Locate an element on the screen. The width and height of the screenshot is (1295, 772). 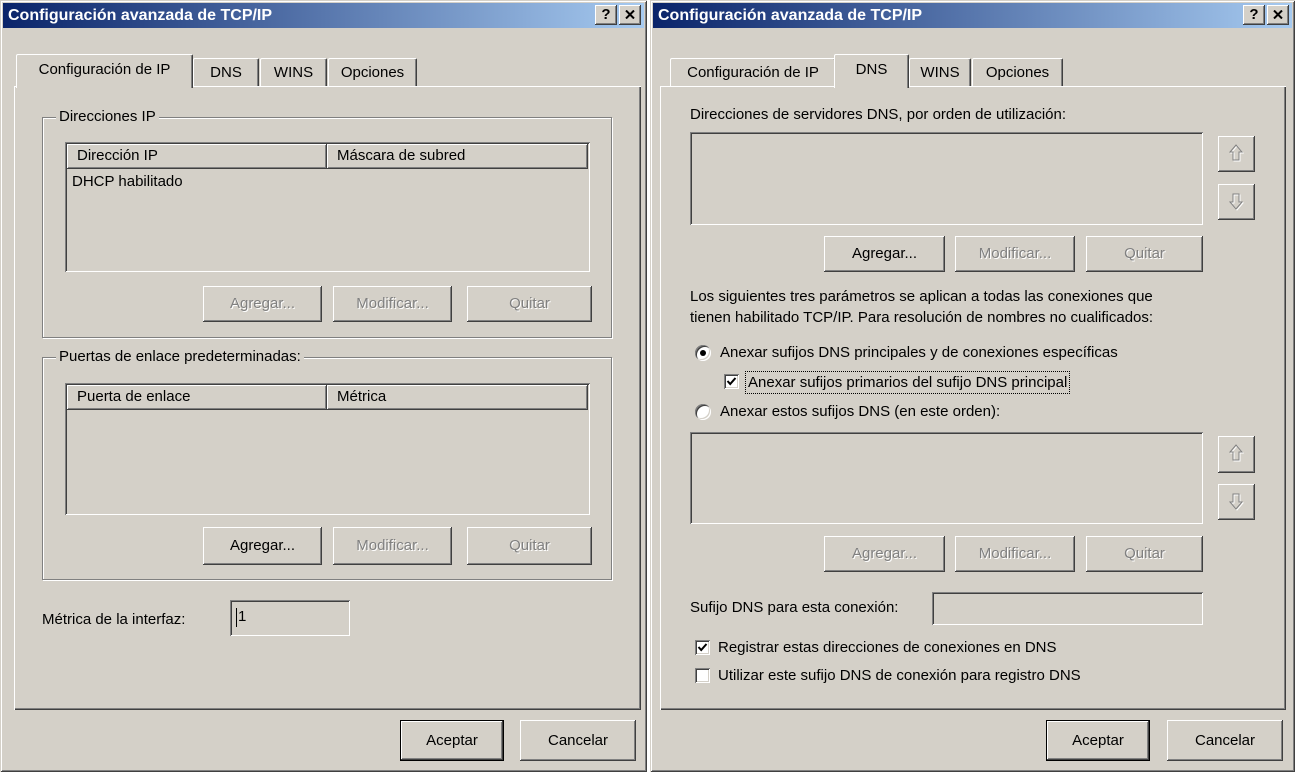
move-suffix-up-button is located at coordinates (1236, 454).